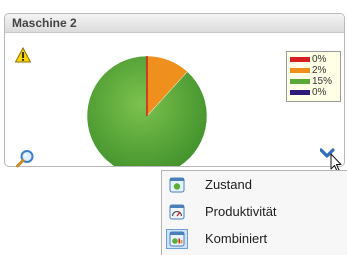 The width and height of the screenshot is (347, 255). Describe the element at coordinates (177, 185) in the screenshot. I see `state-icon` at that location.